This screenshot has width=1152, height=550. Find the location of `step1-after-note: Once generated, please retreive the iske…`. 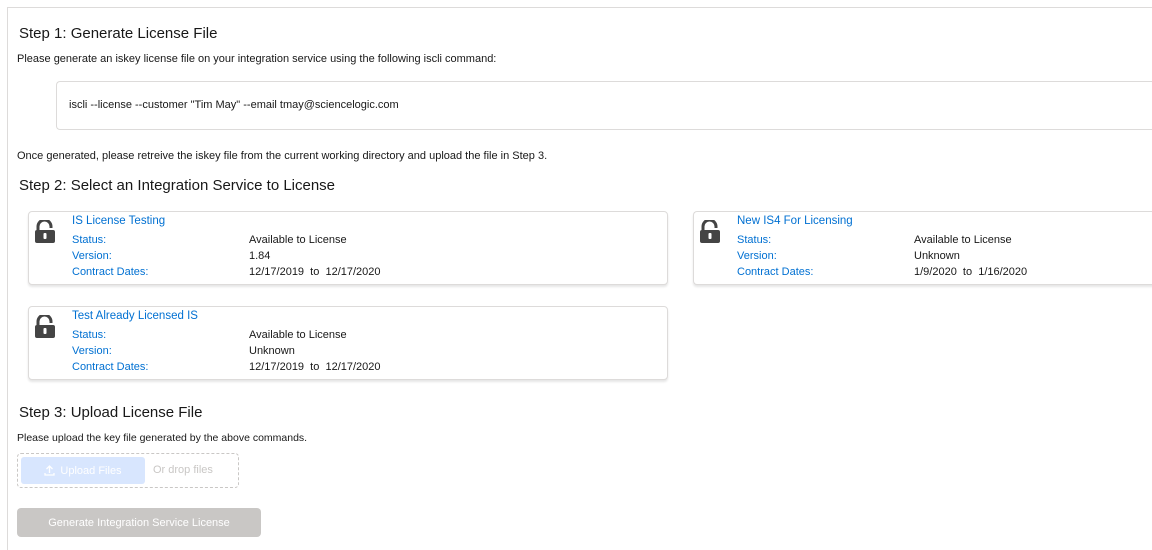

step1-after-note: Once generated, please retreive the iske… is located at coordinates (282, 156).